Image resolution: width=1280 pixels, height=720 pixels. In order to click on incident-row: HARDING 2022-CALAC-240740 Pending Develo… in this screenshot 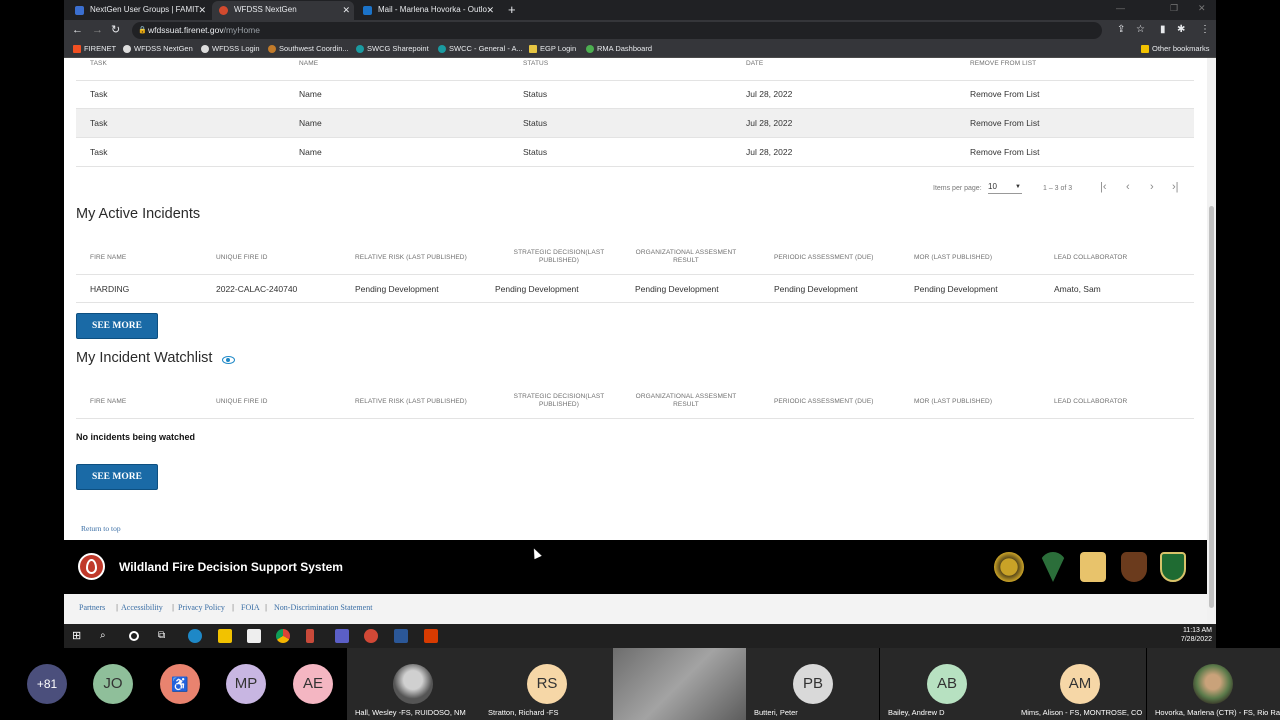, I will do `click(635, 288)`.